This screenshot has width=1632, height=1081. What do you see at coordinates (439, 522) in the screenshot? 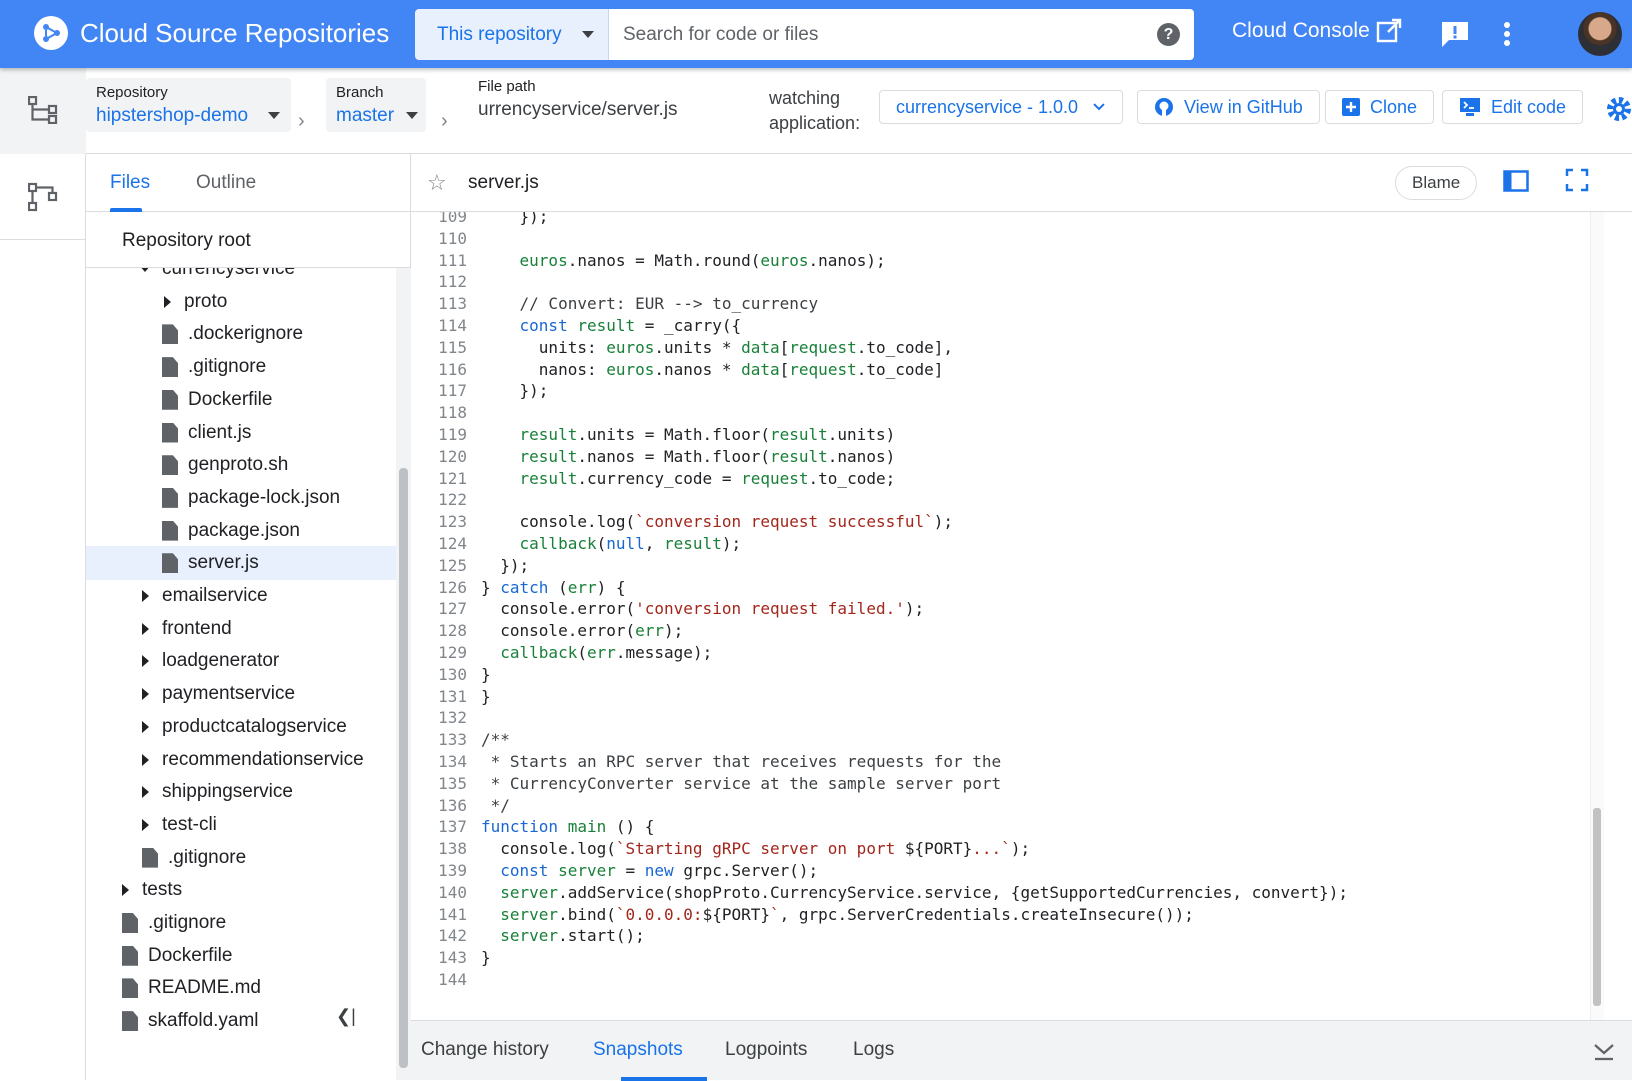
I see `line-number: 123` at bounding box center [439, 522].